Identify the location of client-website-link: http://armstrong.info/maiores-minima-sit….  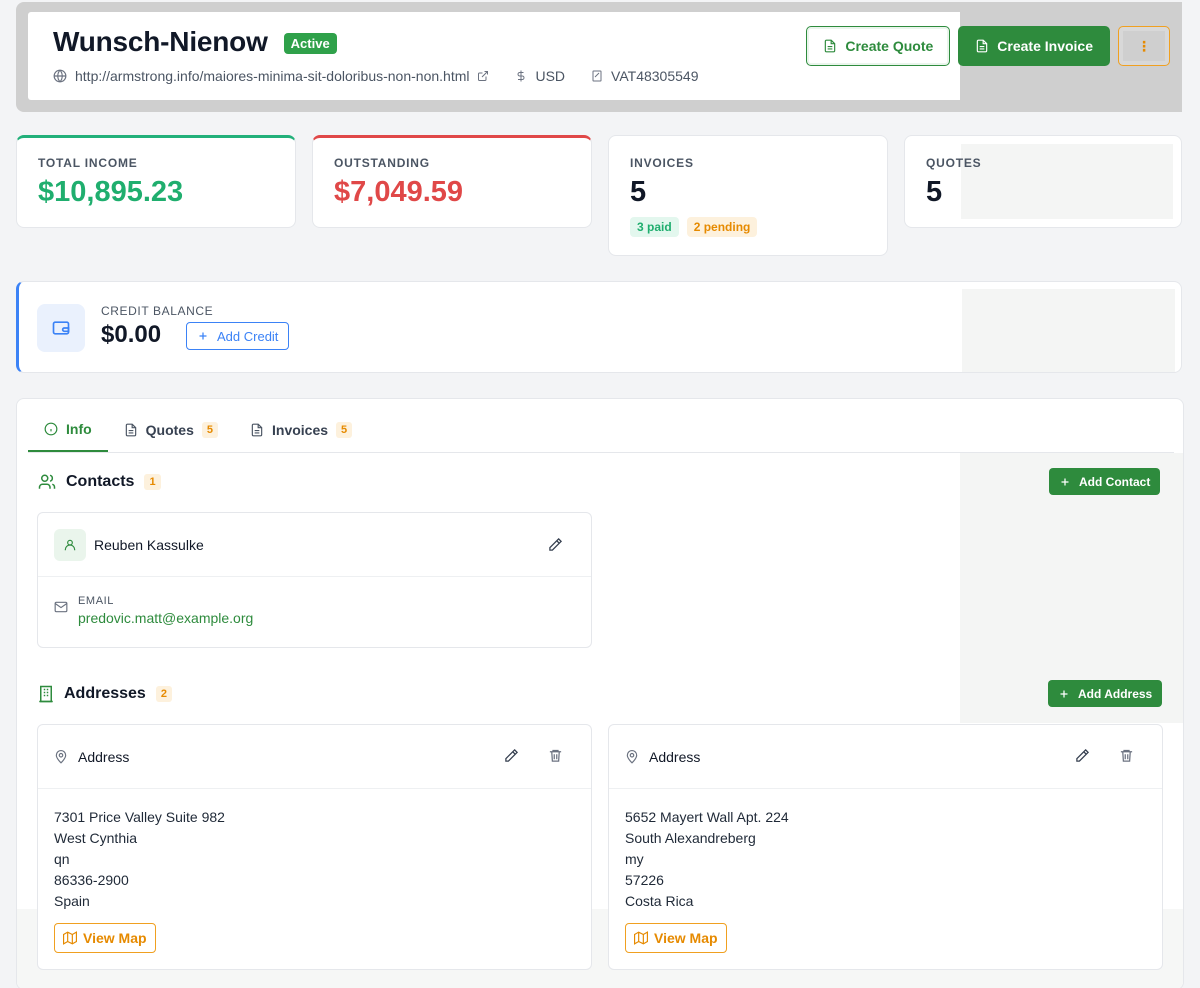
(272, 76).